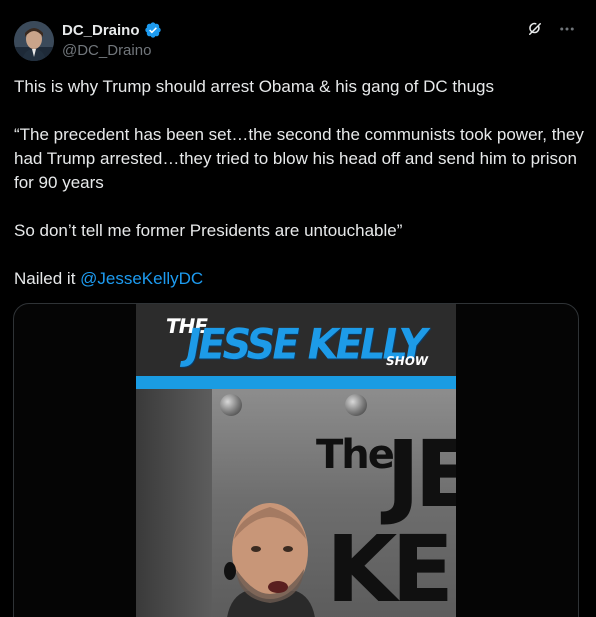 This screenshot has height=617, width=596. I want to click on post-nailed-line: Nailed it @JesseKellyDC, so click(299, 279).